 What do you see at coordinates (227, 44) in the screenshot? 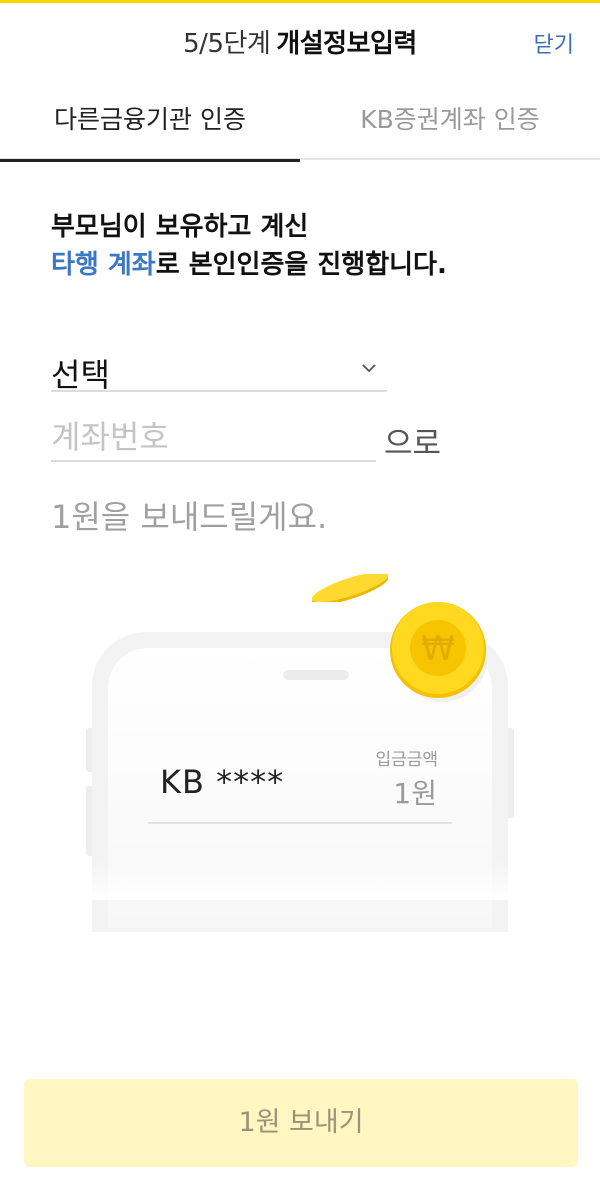
I see `step-indicator: 5/5단계` at bounding box center [227, 44].